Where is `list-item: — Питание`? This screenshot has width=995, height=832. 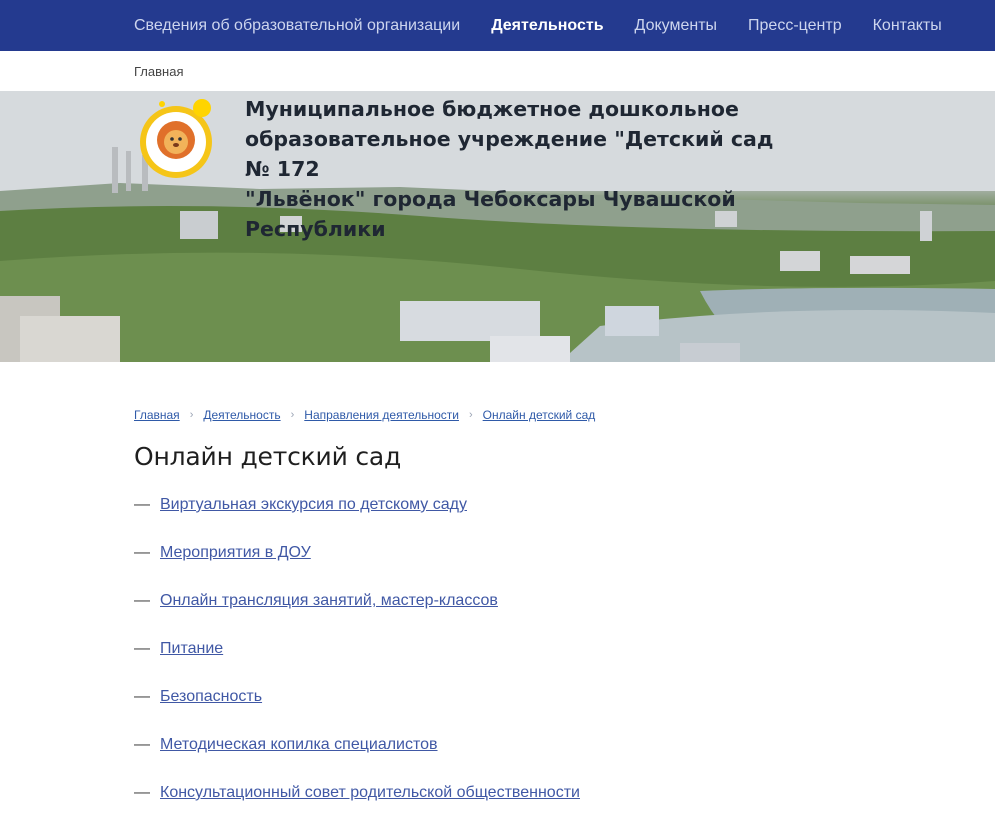 list-item: — Питание is located at coordinates (564, 664).